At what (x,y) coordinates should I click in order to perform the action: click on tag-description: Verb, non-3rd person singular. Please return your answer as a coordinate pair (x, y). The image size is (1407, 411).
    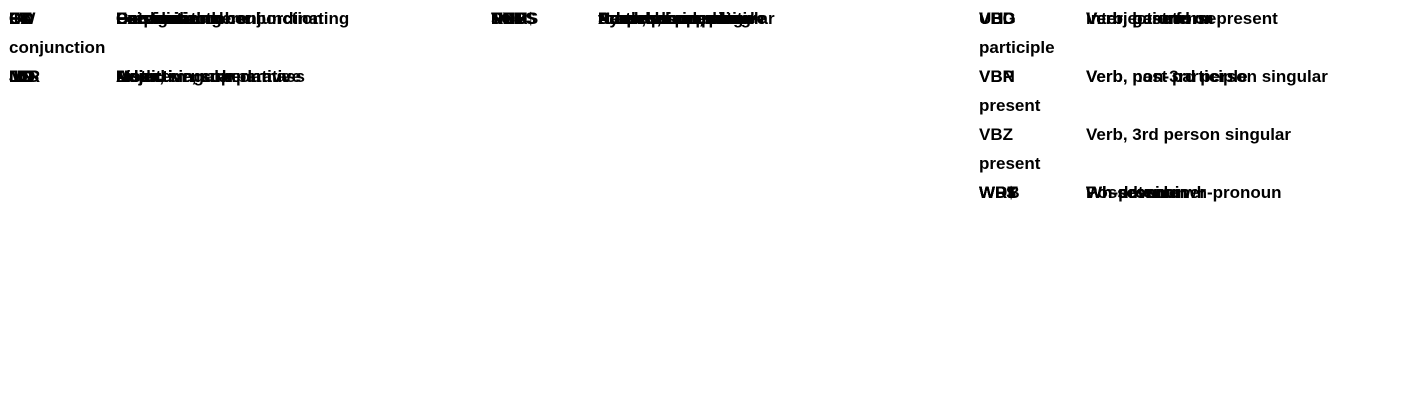
    Looking at the image, I should click on (1207, 76).